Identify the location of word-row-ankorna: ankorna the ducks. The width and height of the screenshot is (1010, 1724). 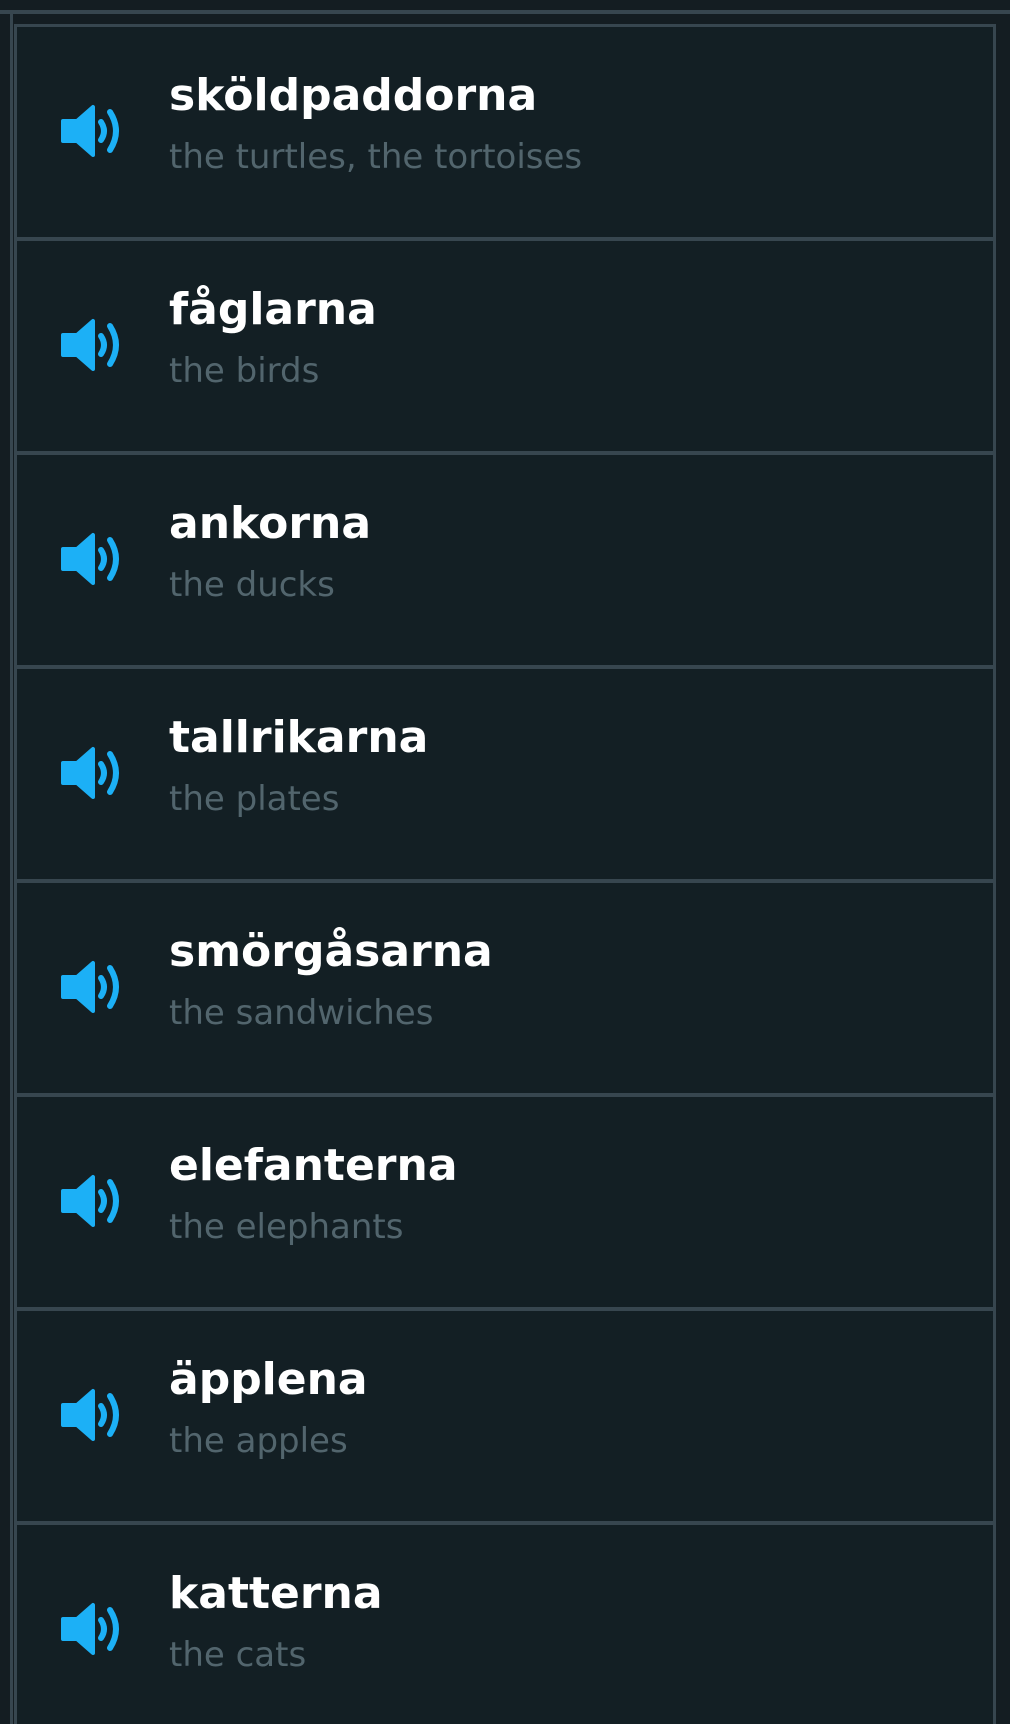
(505, 562).